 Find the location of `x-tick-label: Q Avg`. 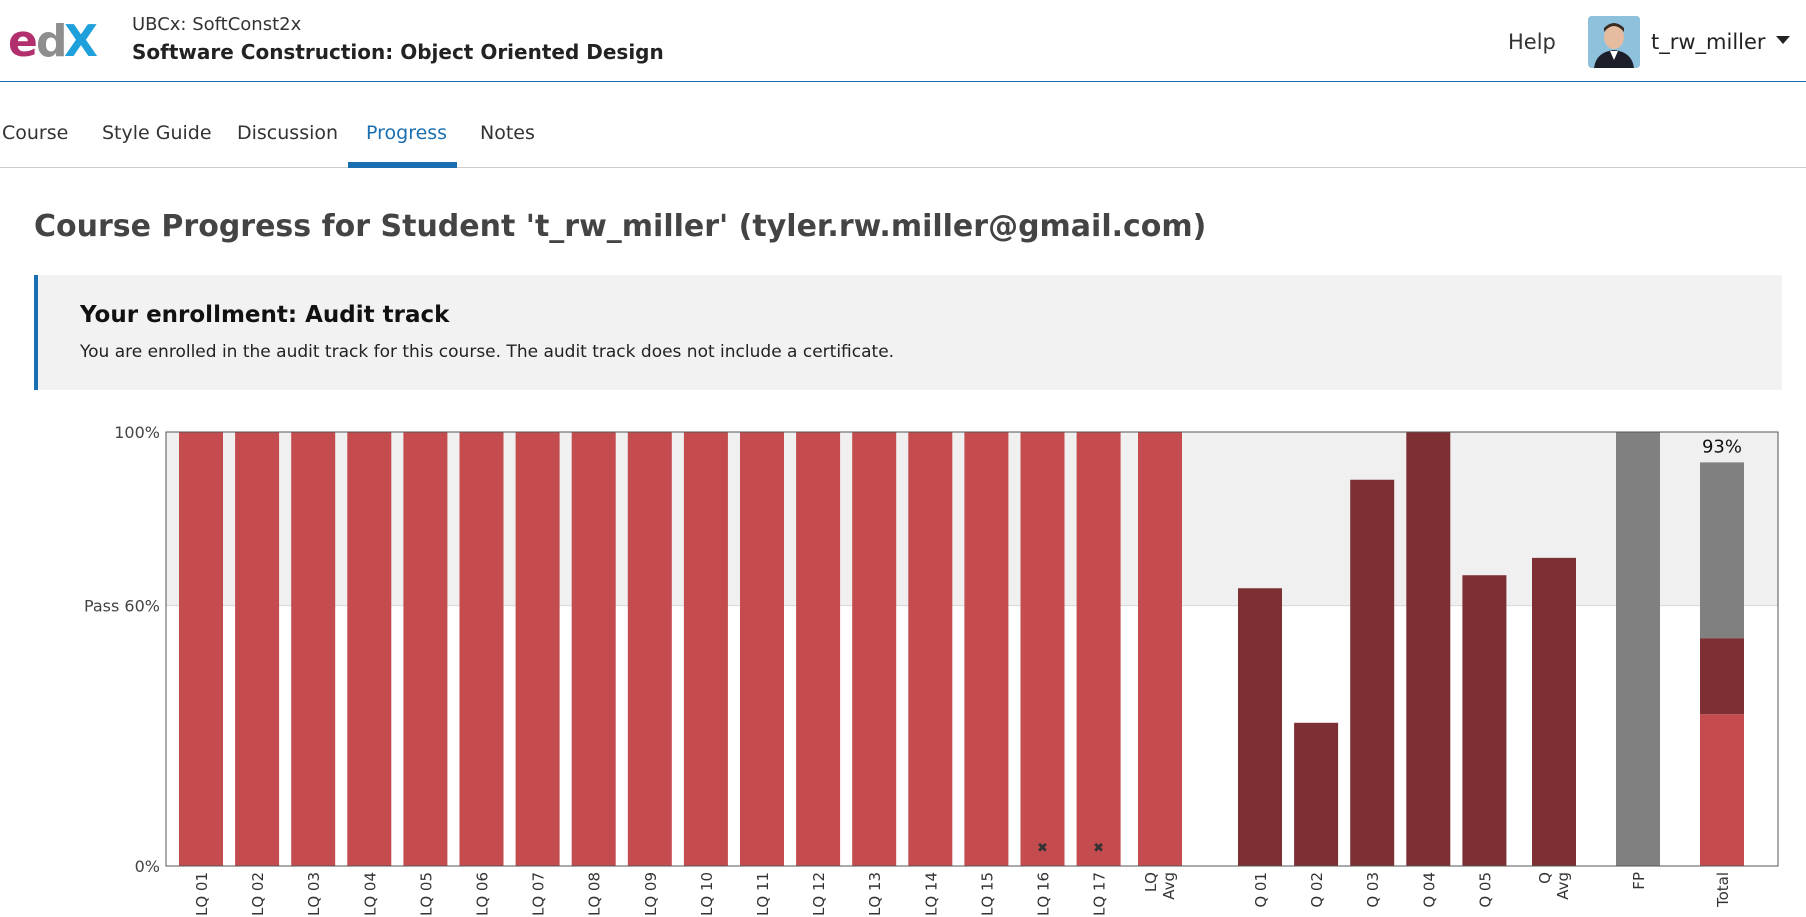

x-tick-label: Q Avg is located at coordinates (1554, 886).